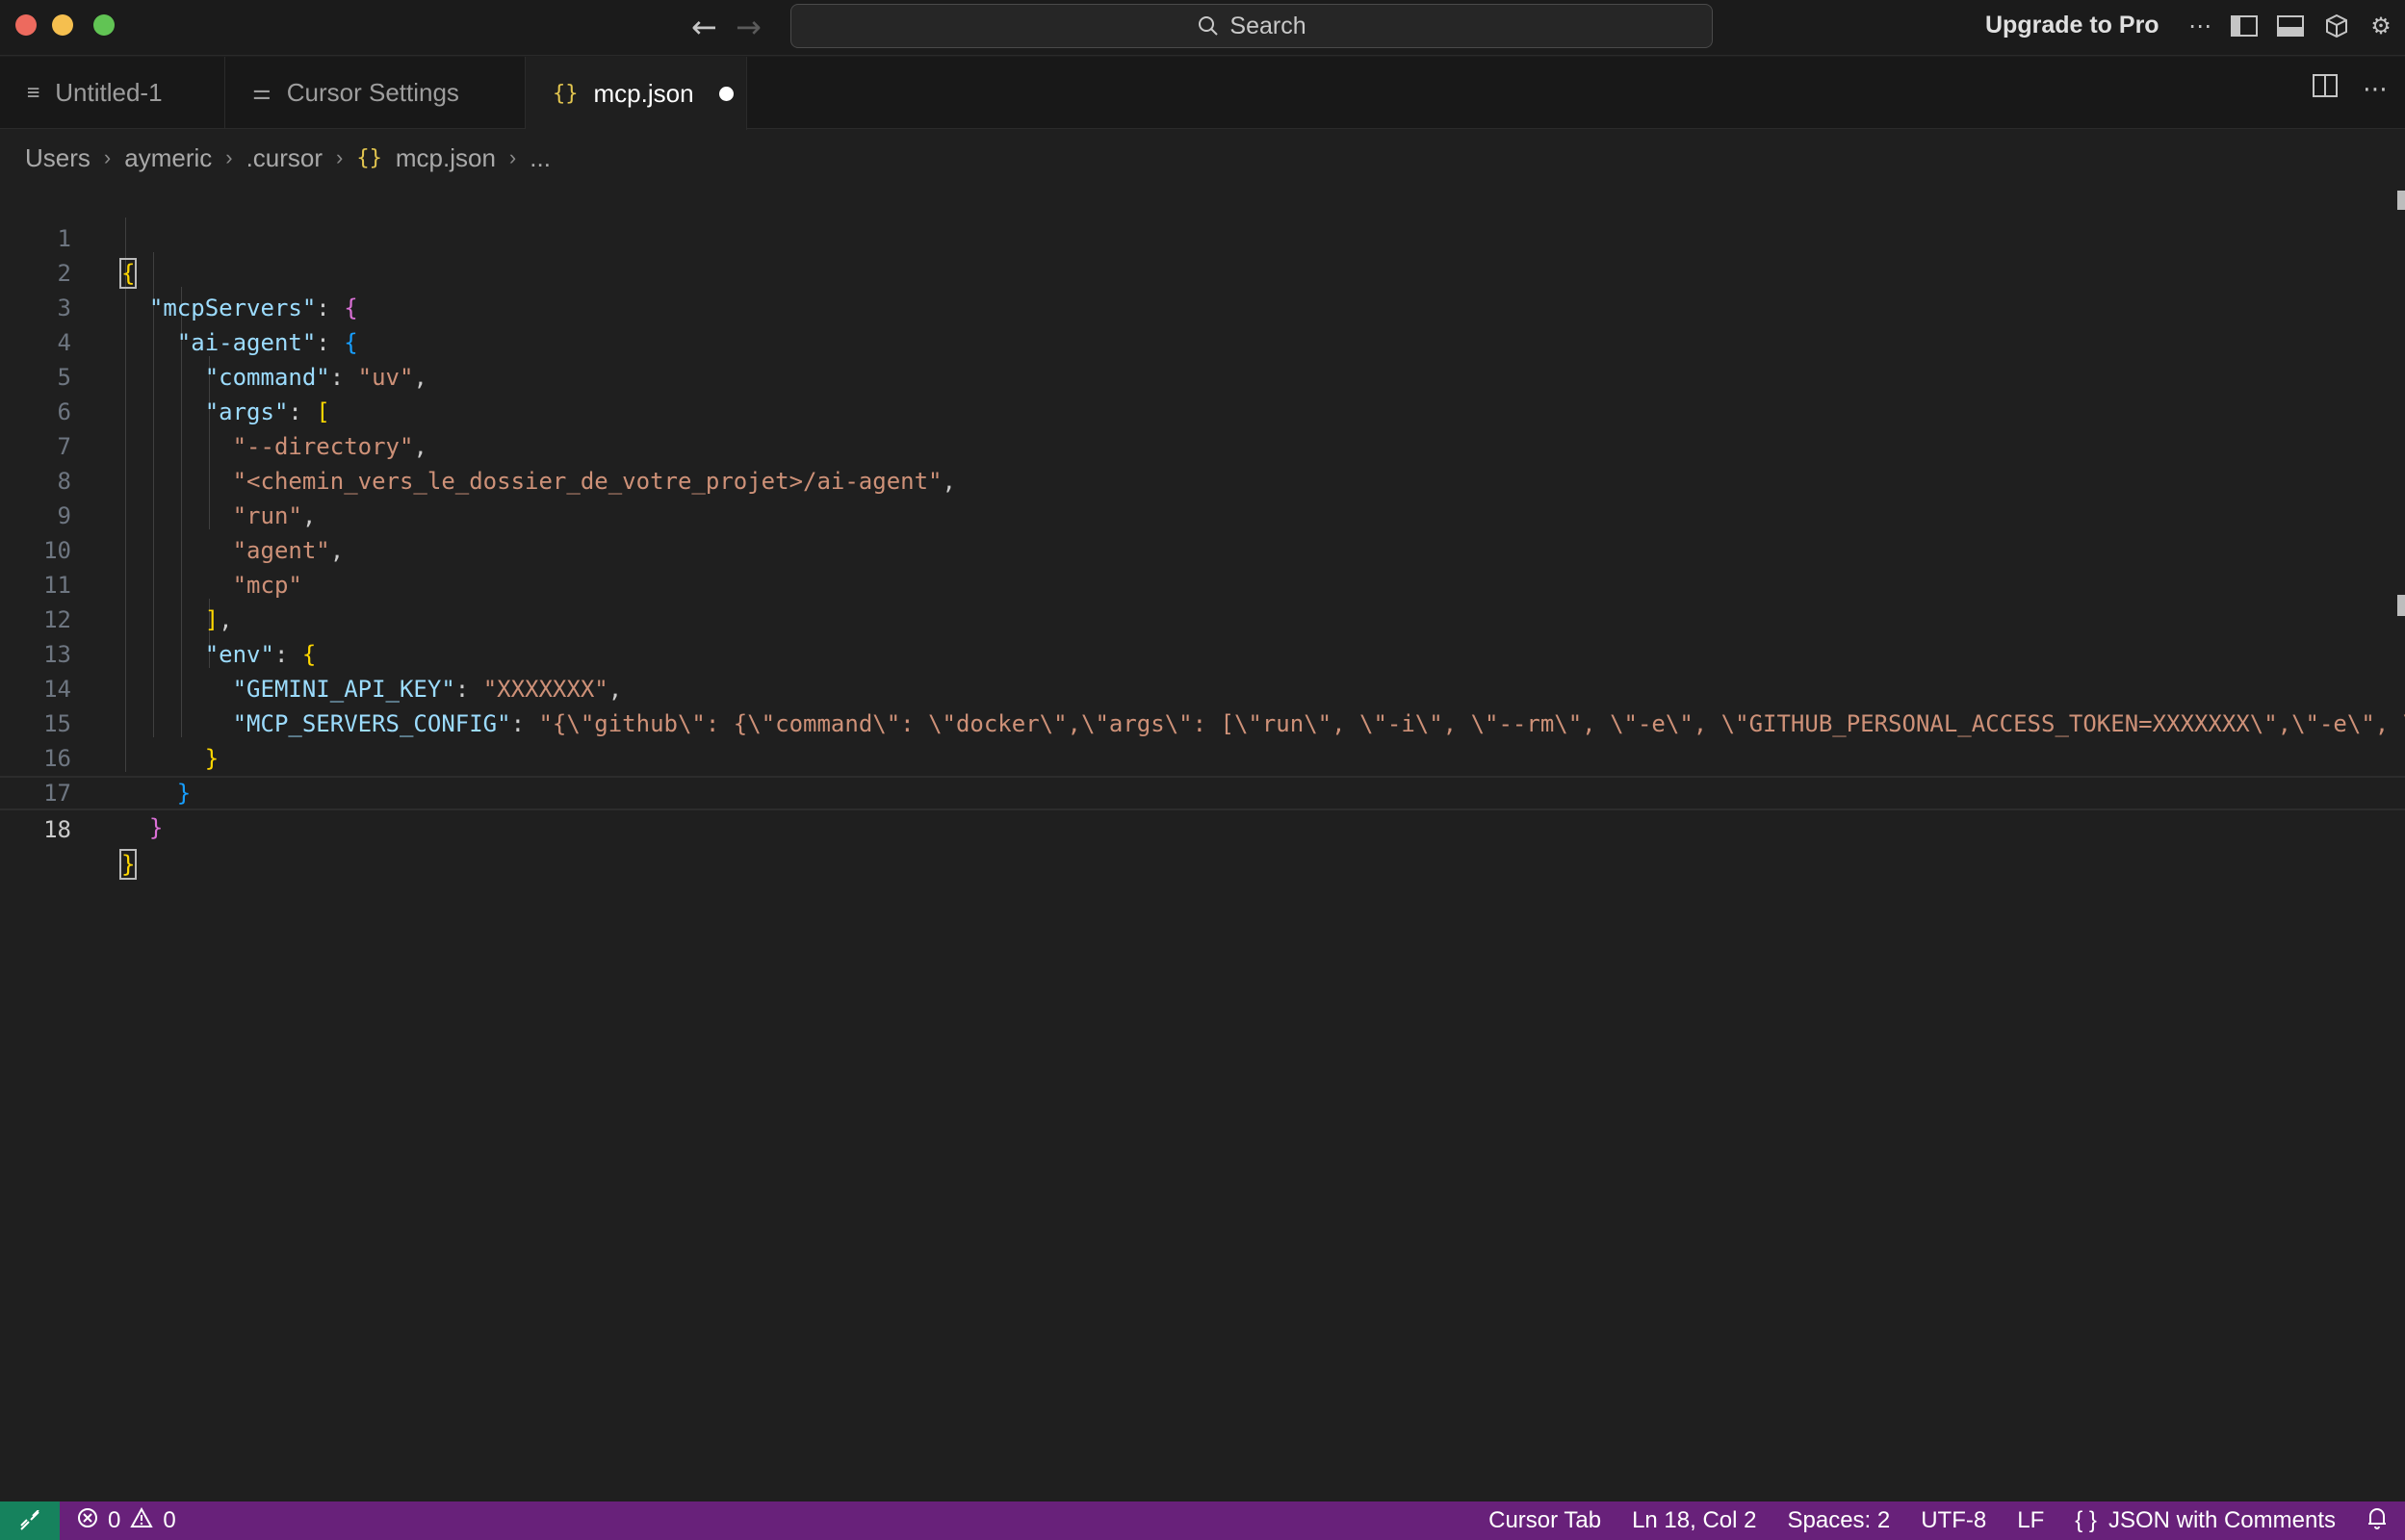  Describe the element at coordinates (62, 25) in the screenshot. I see `minimize-window-button` at that location.